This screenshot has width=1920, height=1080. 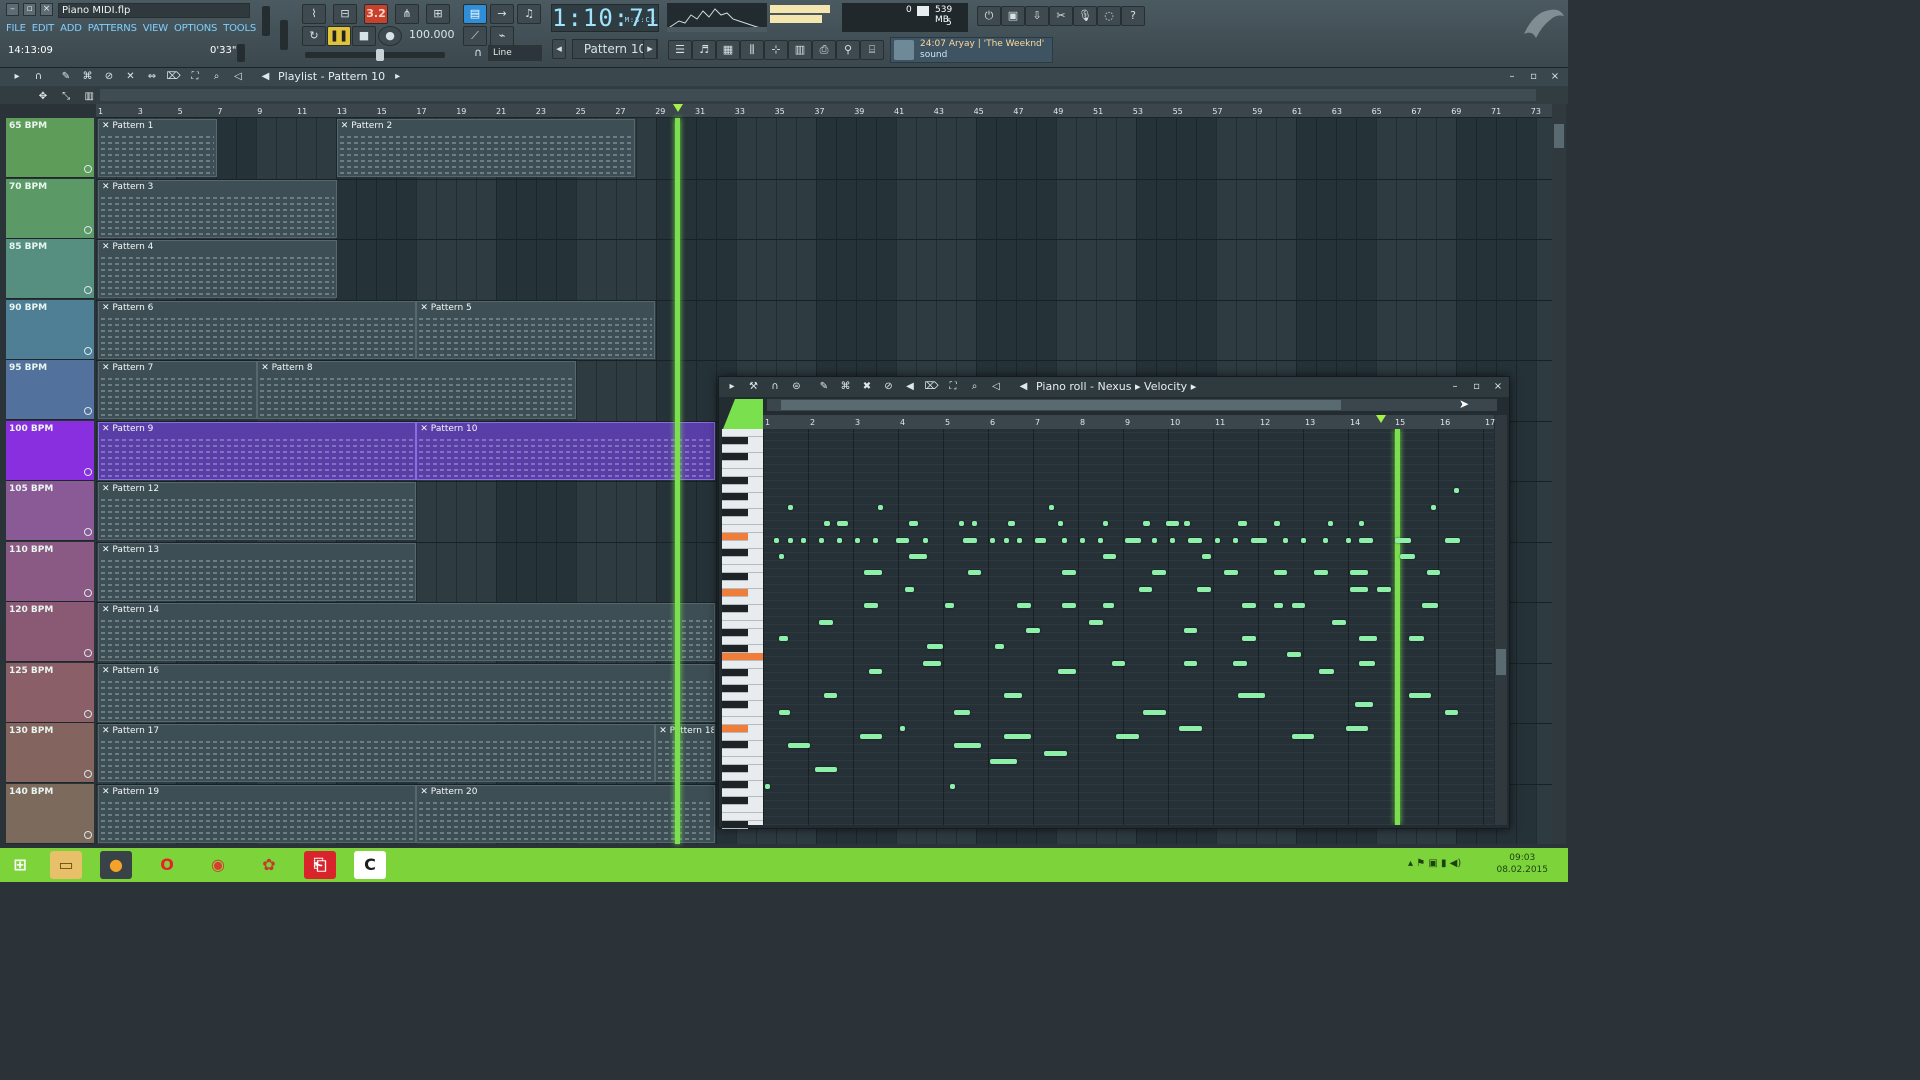 What do you see at coordinates (257, 451) in the screenshot?
I see `pattern-clip: ✕ Pattern 9` at bounding box center [257, 451].